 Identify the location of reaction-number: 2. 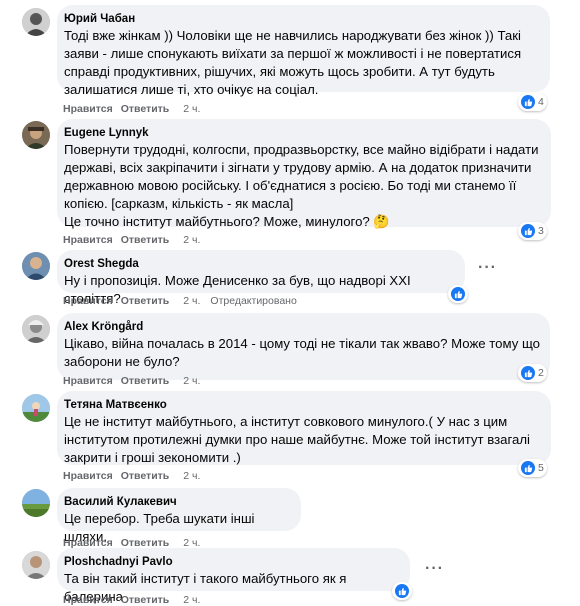
(541, 373).